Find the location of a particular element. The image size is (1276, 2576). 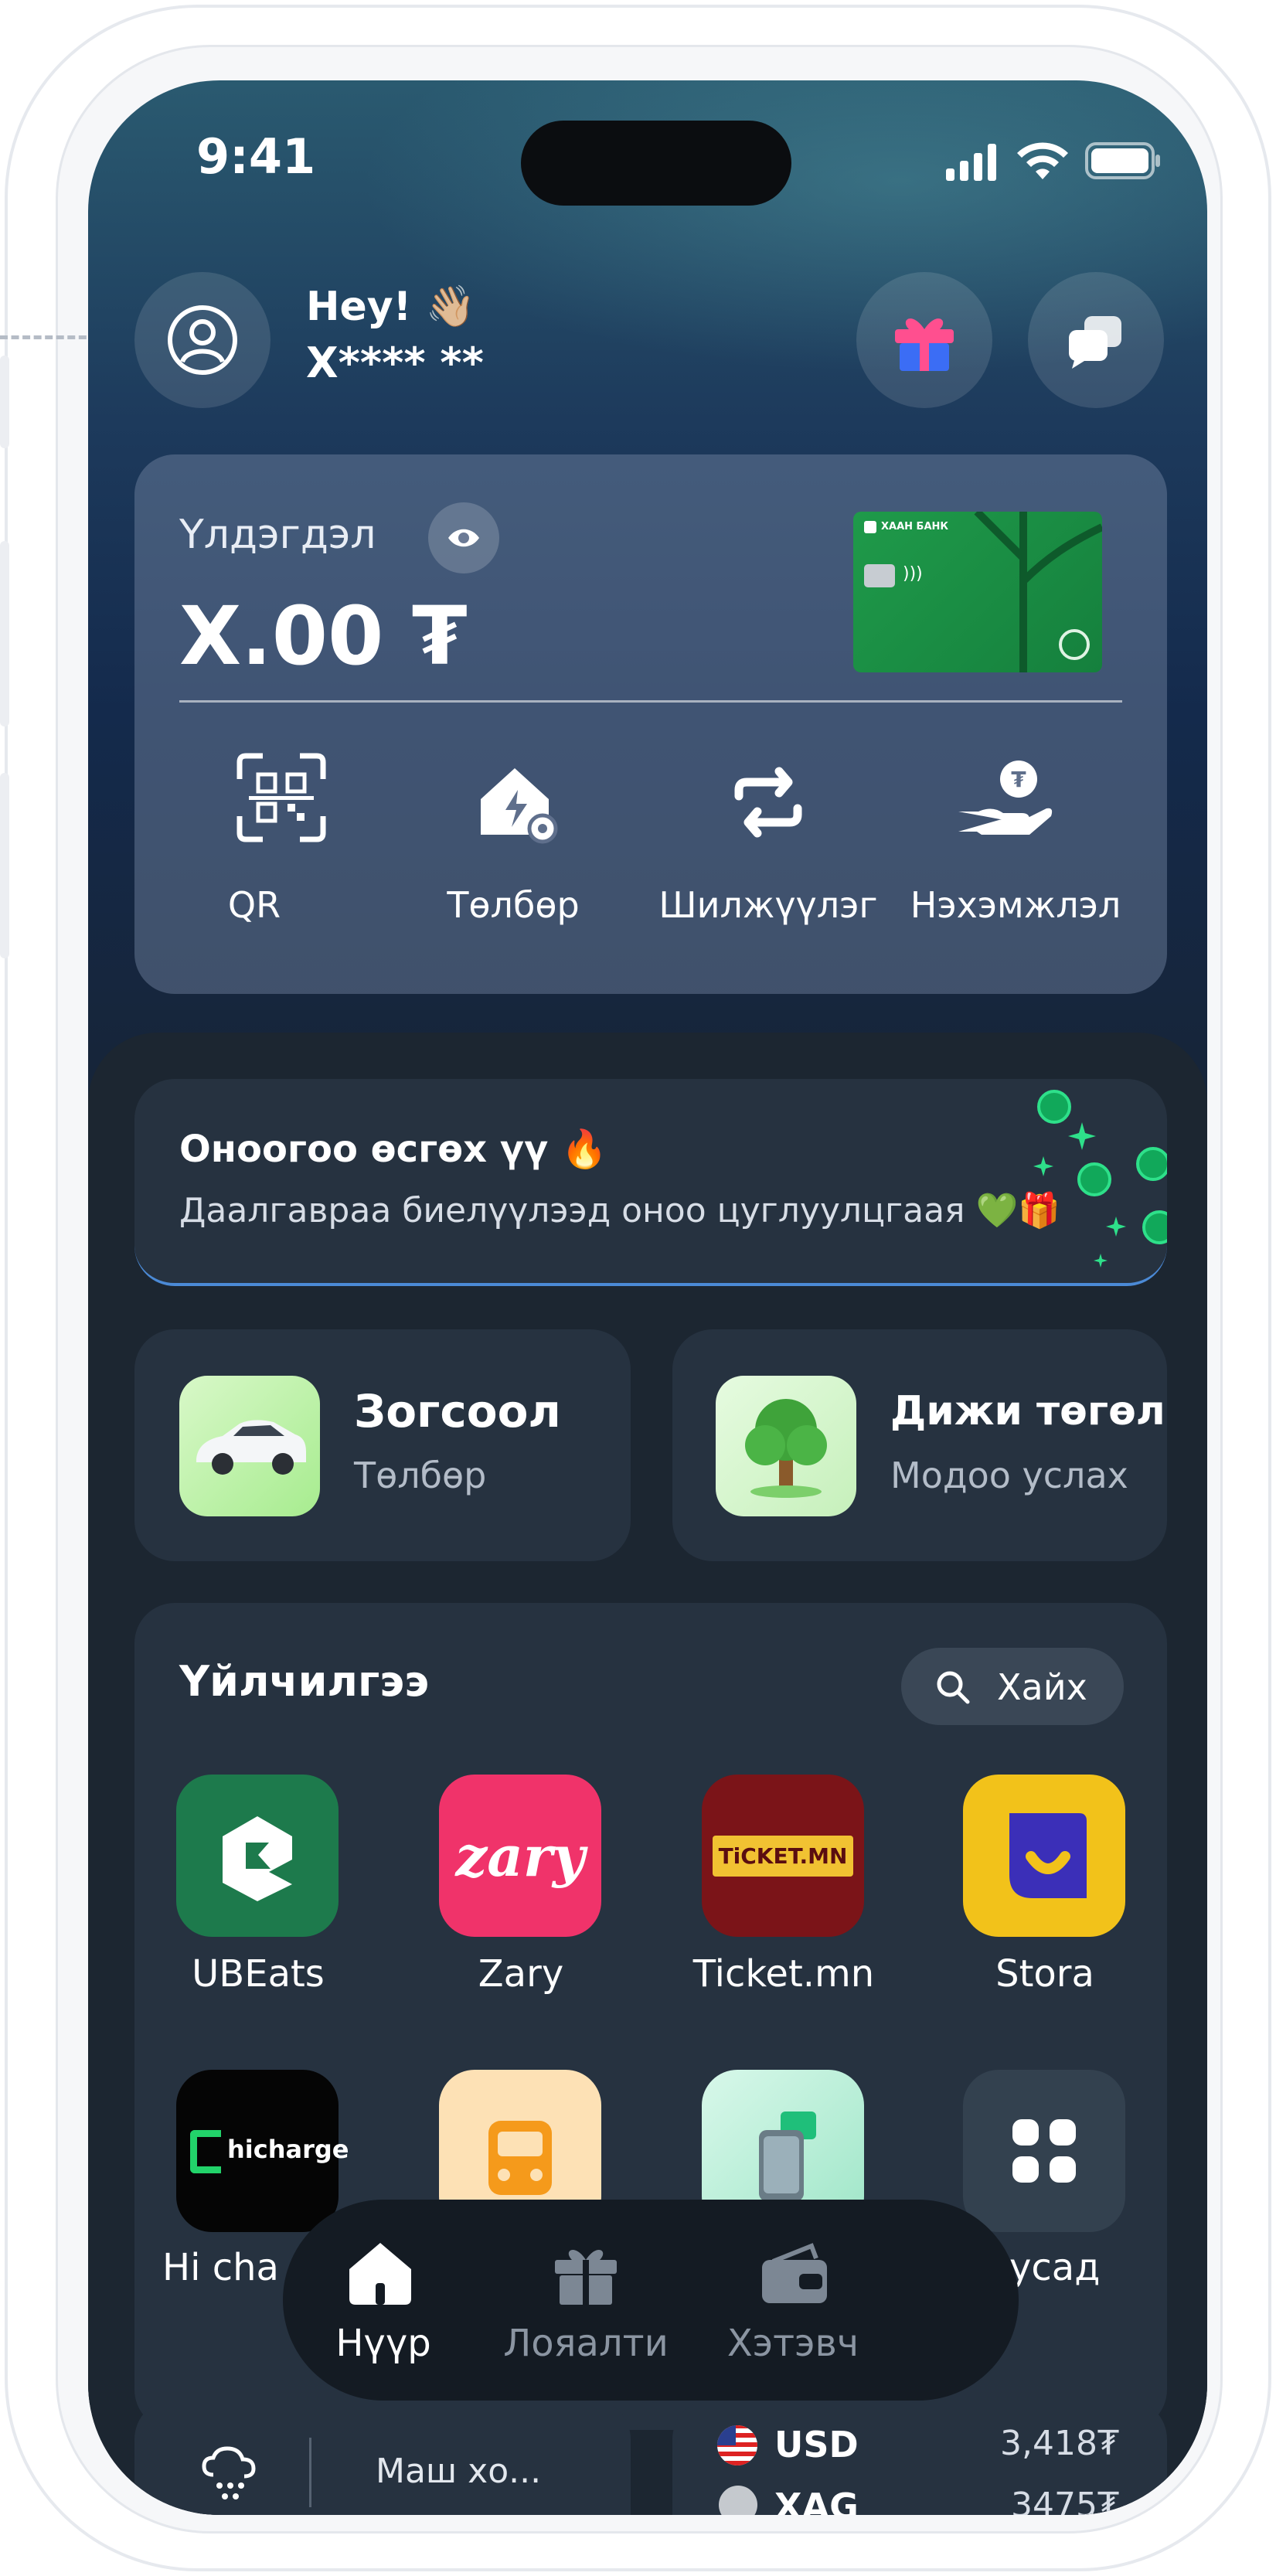

bank-card: ХААН БАНК ))) is located at coordinates (977, 592).